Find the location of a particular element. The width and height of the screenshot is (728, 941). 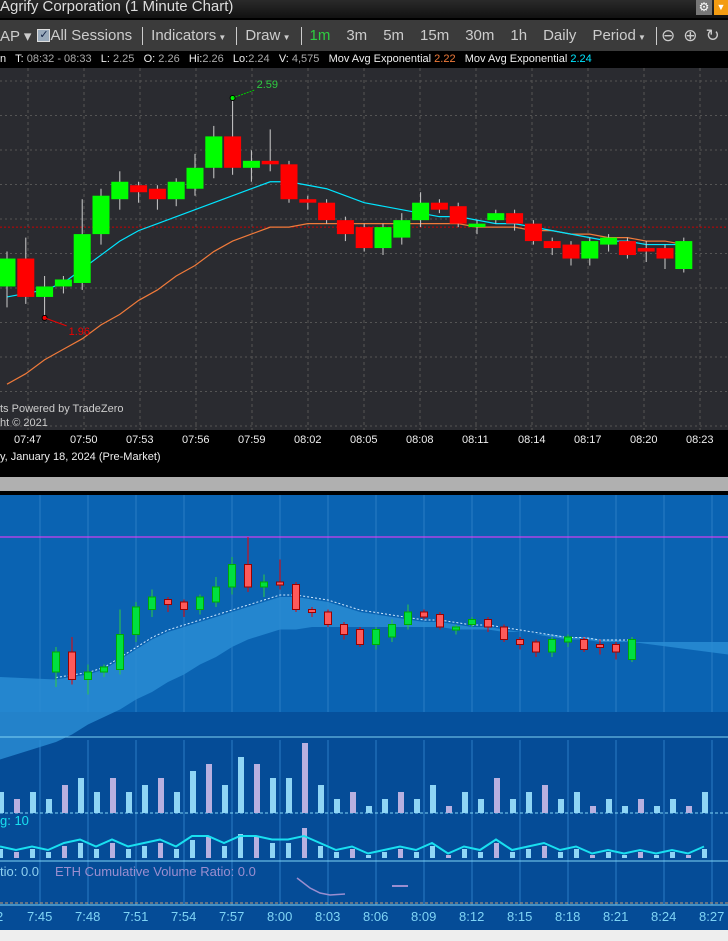

period-1h: 1h is located at coordinates (518, 35).